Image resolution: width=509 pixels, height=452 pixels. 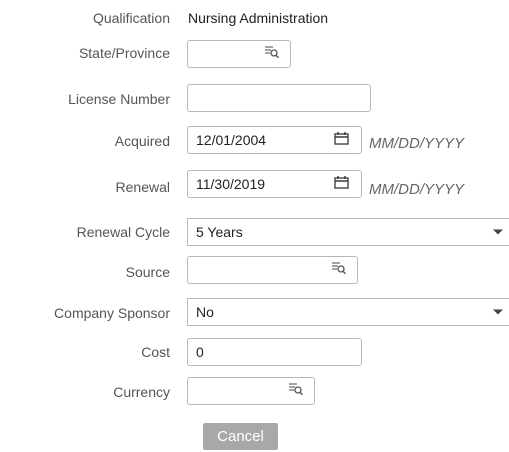 What do you see at coordinates (240, 436) in the screenshot?
I see `cancel-button: Cancel` at bounding box center [240, 436].